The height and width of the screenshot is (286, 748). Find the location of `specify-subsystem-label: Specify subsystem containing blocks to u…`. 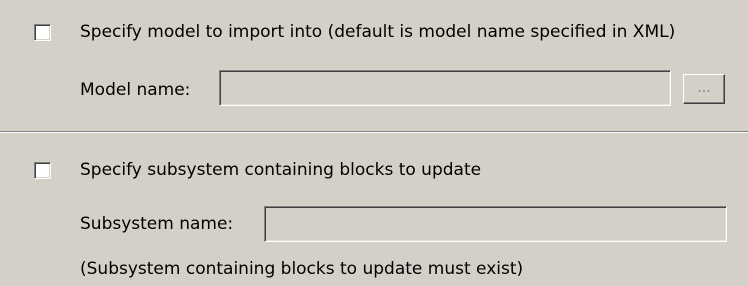

specify-subsystem-label: Specify subsystem containing blocks to u… is located at coordinates (281, 170).